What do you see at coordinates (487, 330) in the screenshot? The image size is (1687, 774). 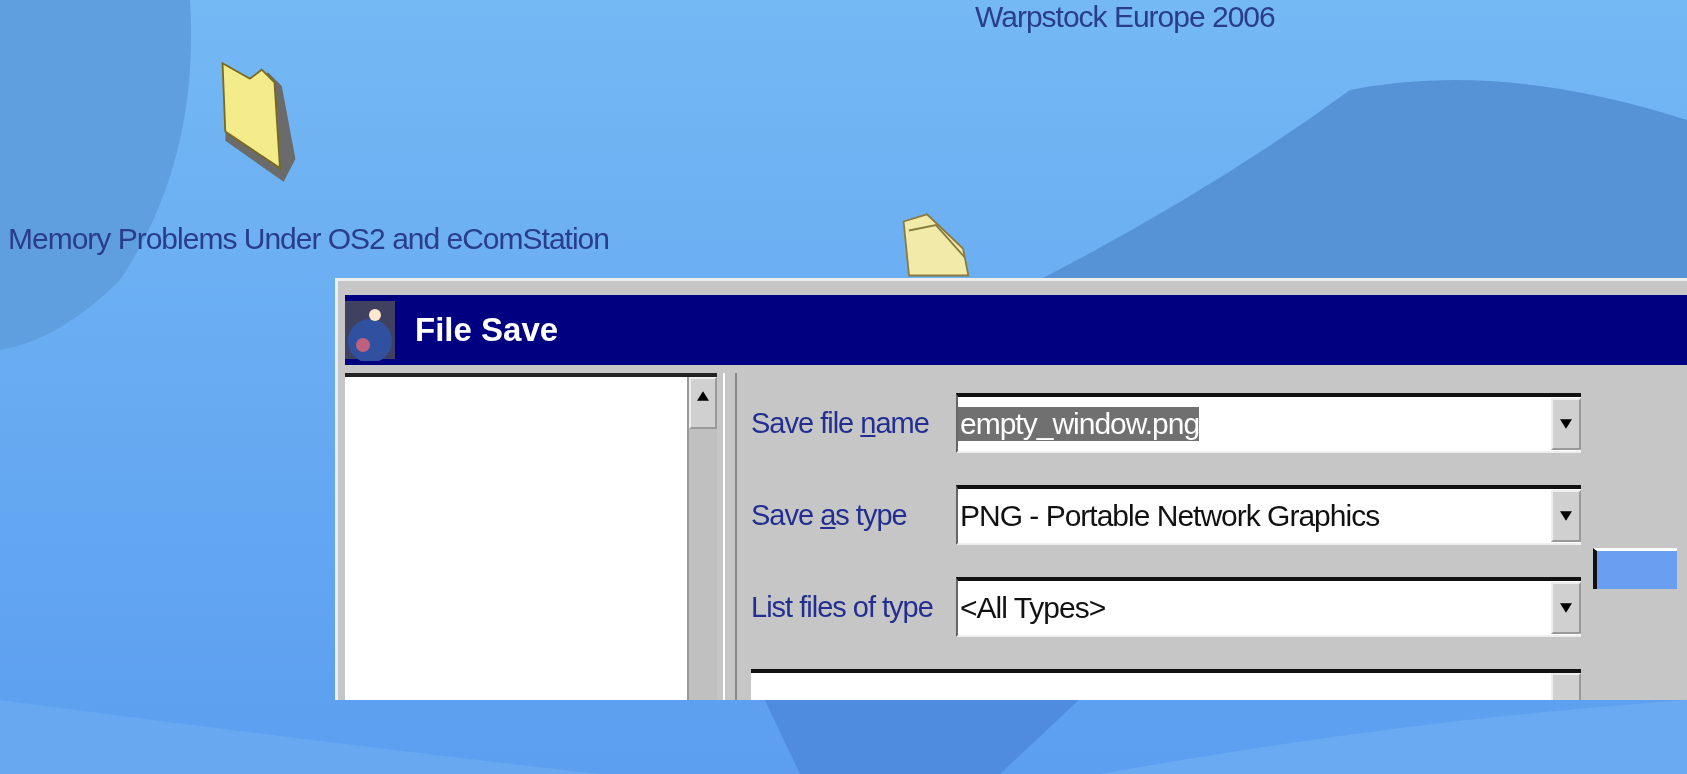 I see `window-title: File Save` at bounding box center [487, 330].